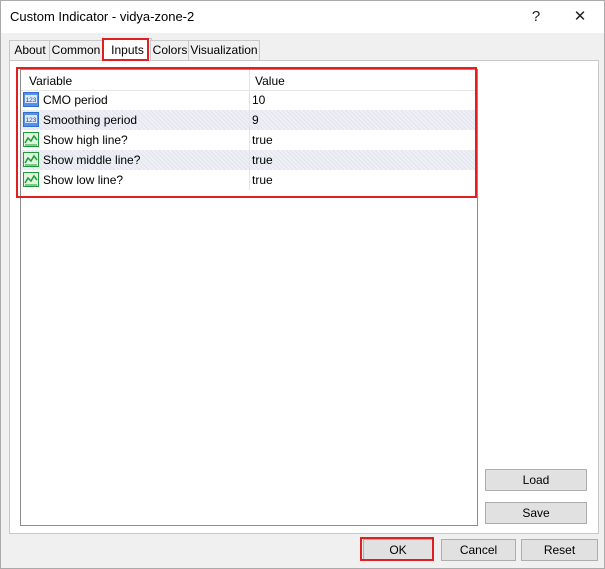 The image size is (605, 569). I want to click on window-title: Custom Indicator - vidya-zone-2, so click(102, 16).